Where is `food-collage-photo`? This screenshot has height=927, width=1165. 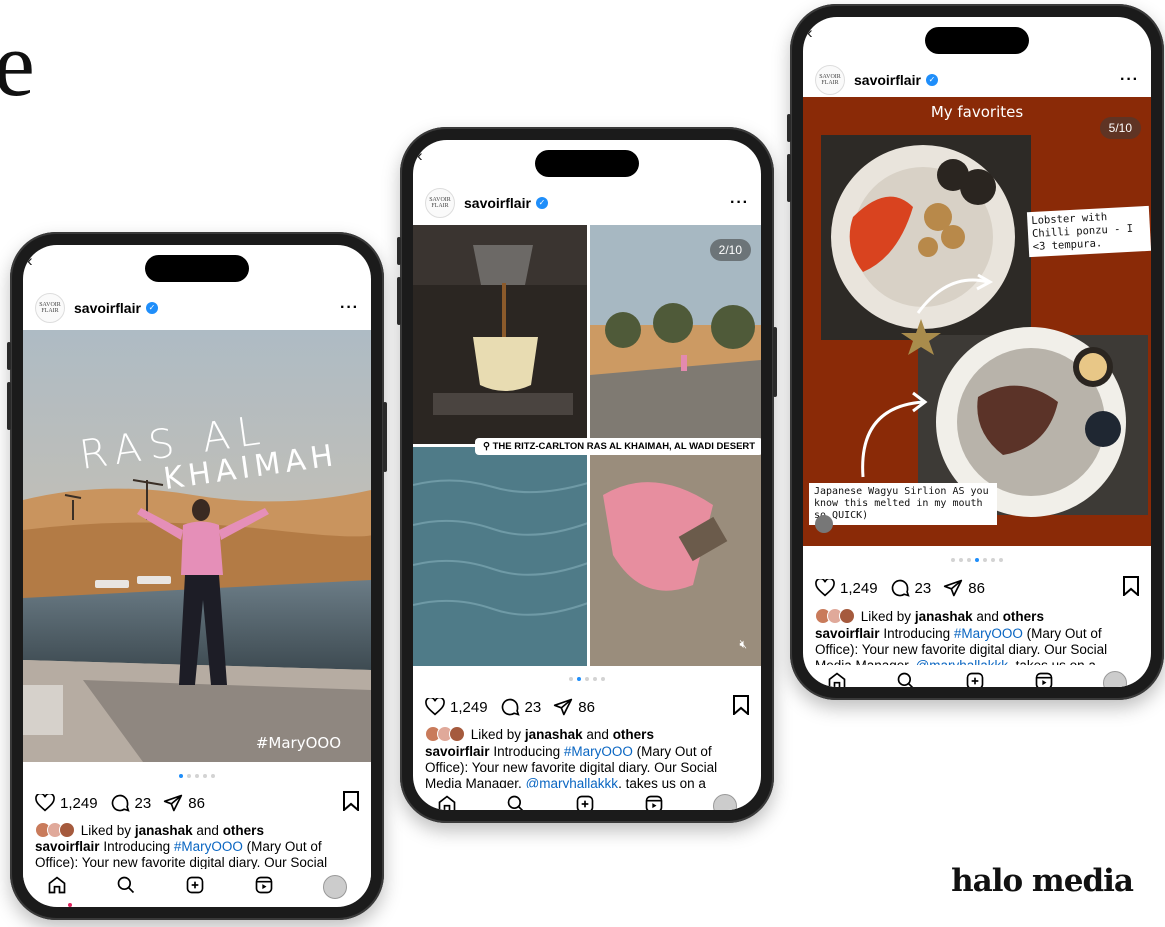 food-collage-photo is located at coordinates (984, 326).